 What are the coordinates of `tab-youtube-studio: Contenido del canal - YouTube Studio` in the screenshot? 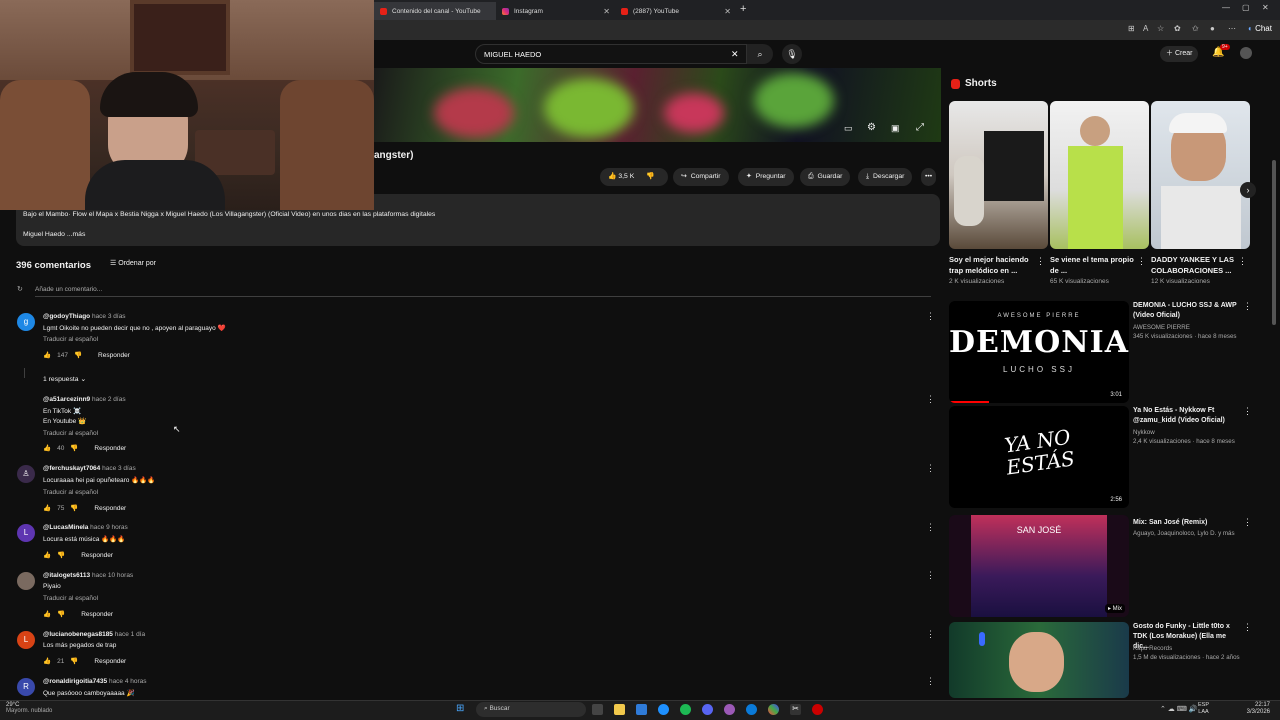 It's located at (435, 11).